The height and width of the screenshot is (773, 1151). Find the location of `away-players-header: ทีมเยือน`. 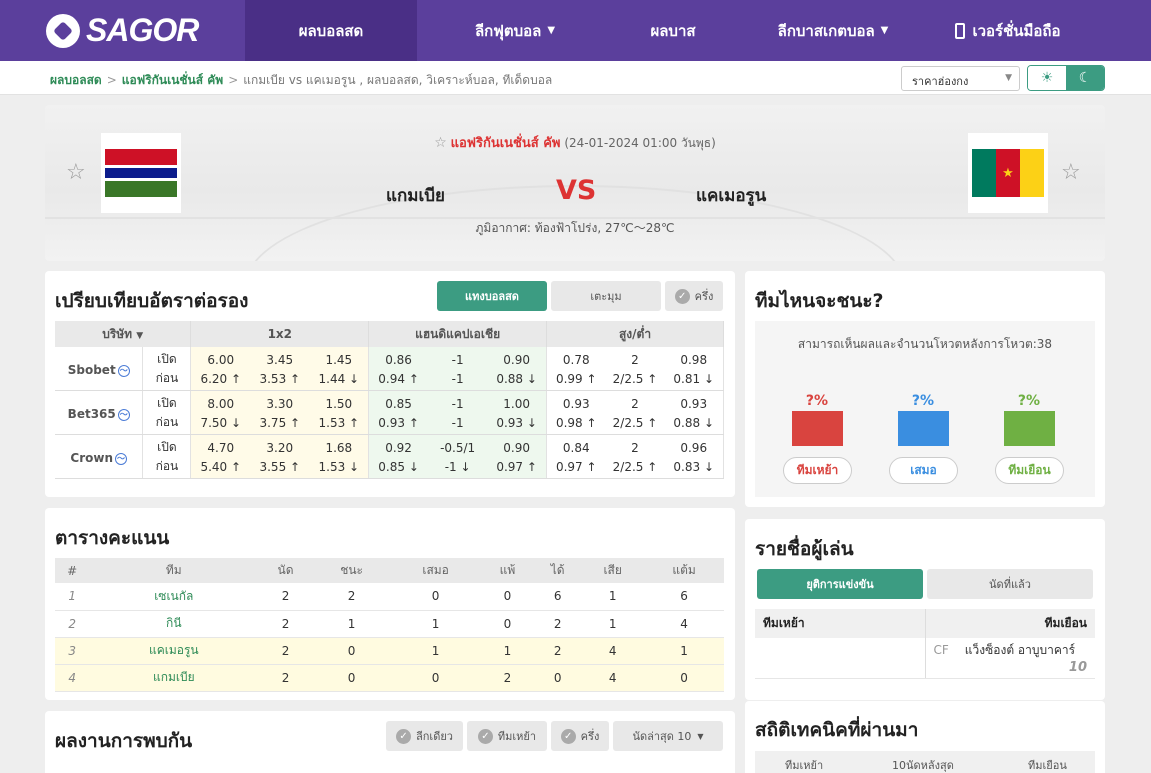

away-players-header: ทีมเยือน is located at coordinates (1010, 623).